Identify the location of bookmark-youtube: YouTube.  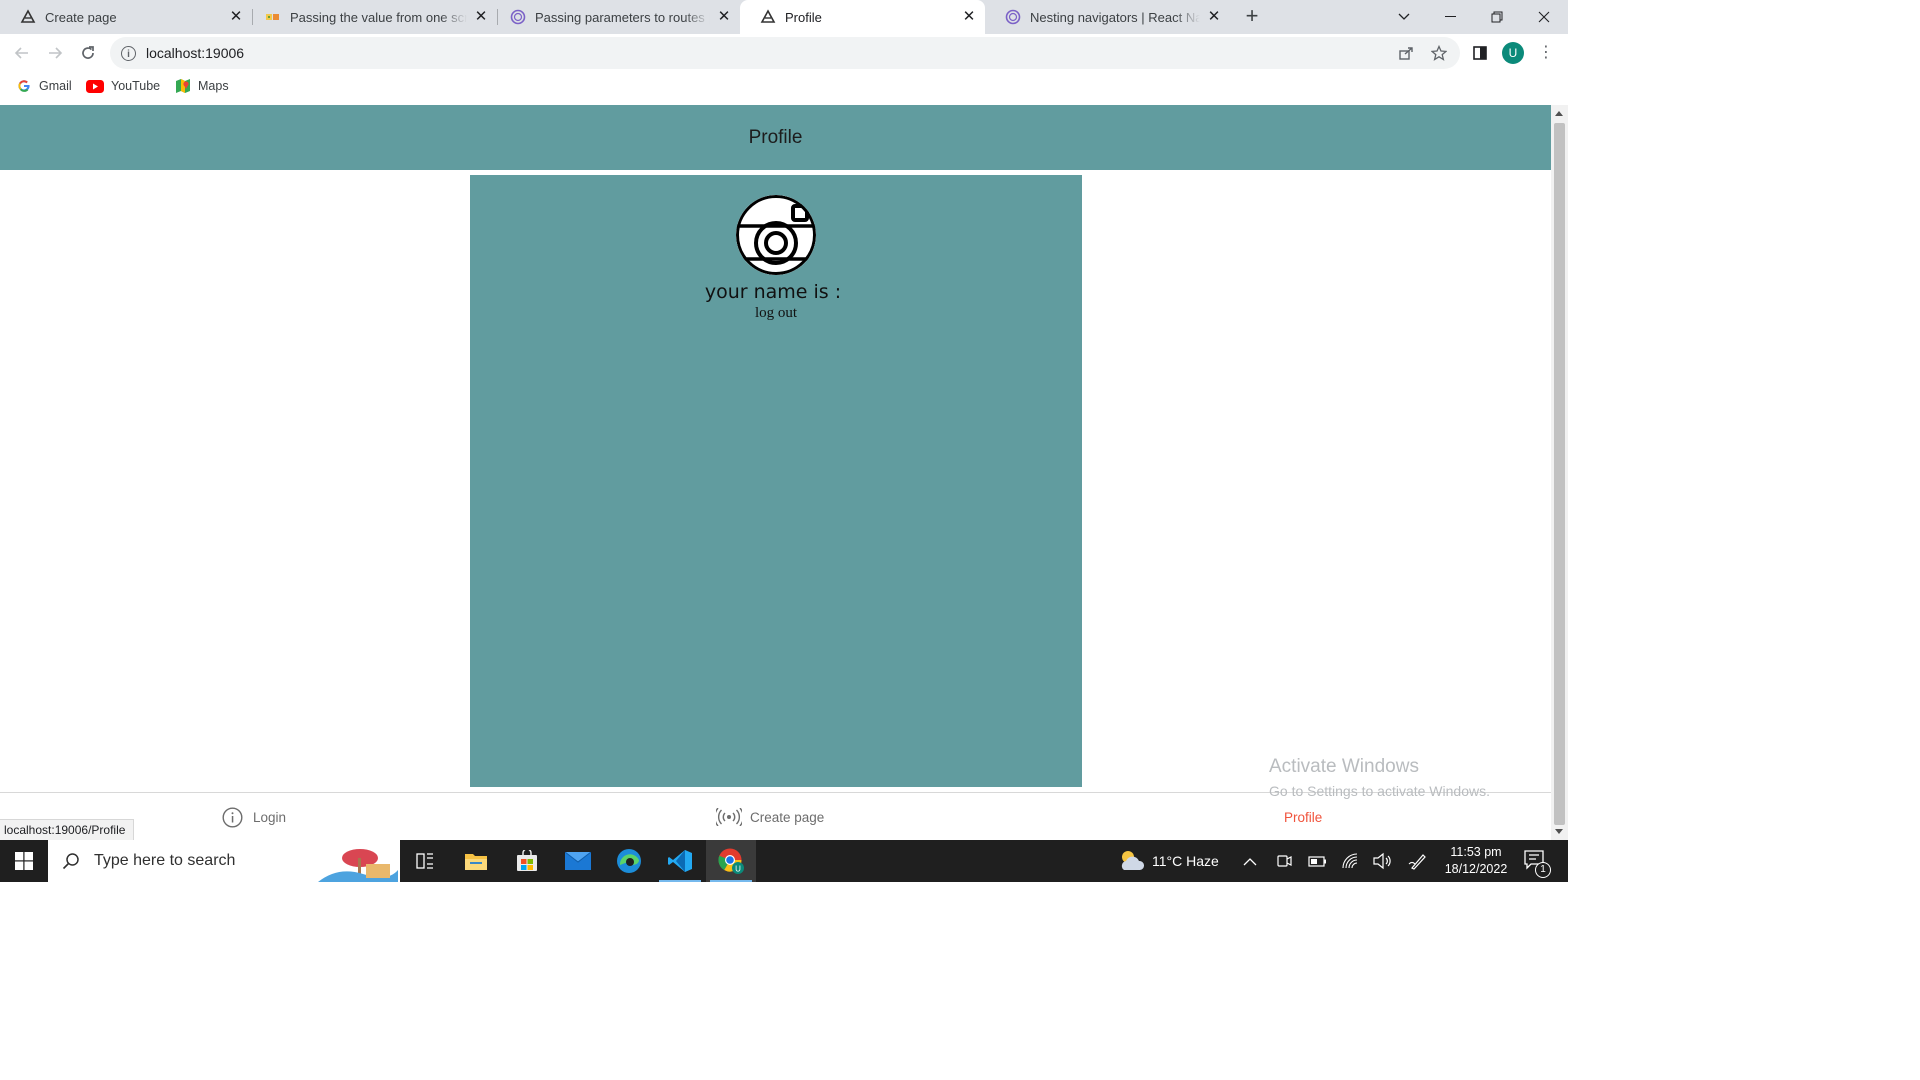
(123, 86).